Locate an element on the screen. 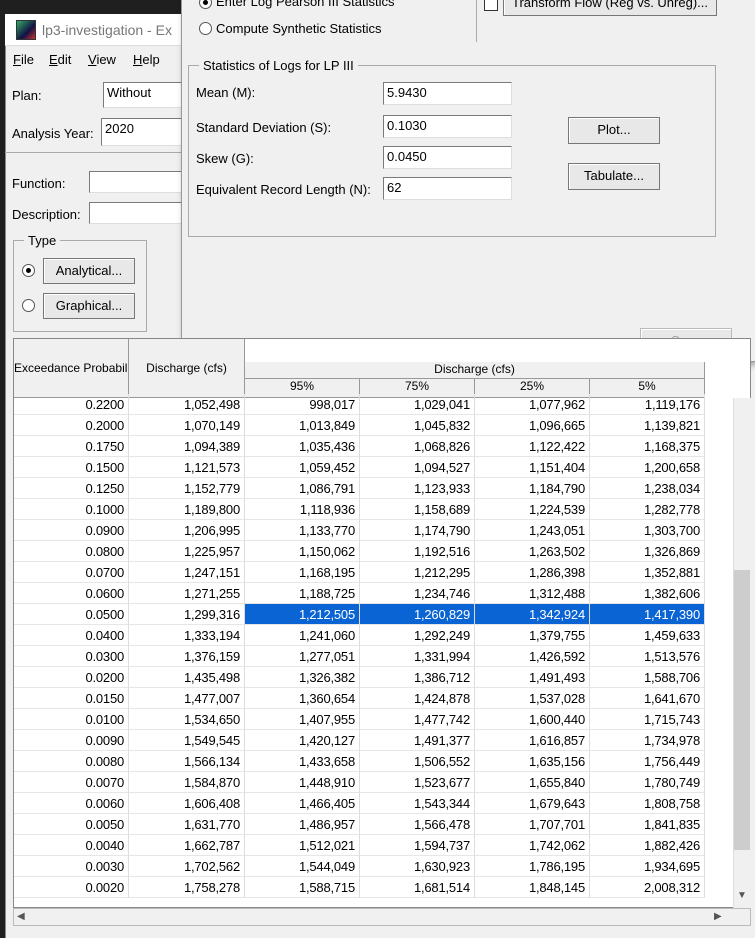  menu-help: Help is located at coordinates (146, 59).